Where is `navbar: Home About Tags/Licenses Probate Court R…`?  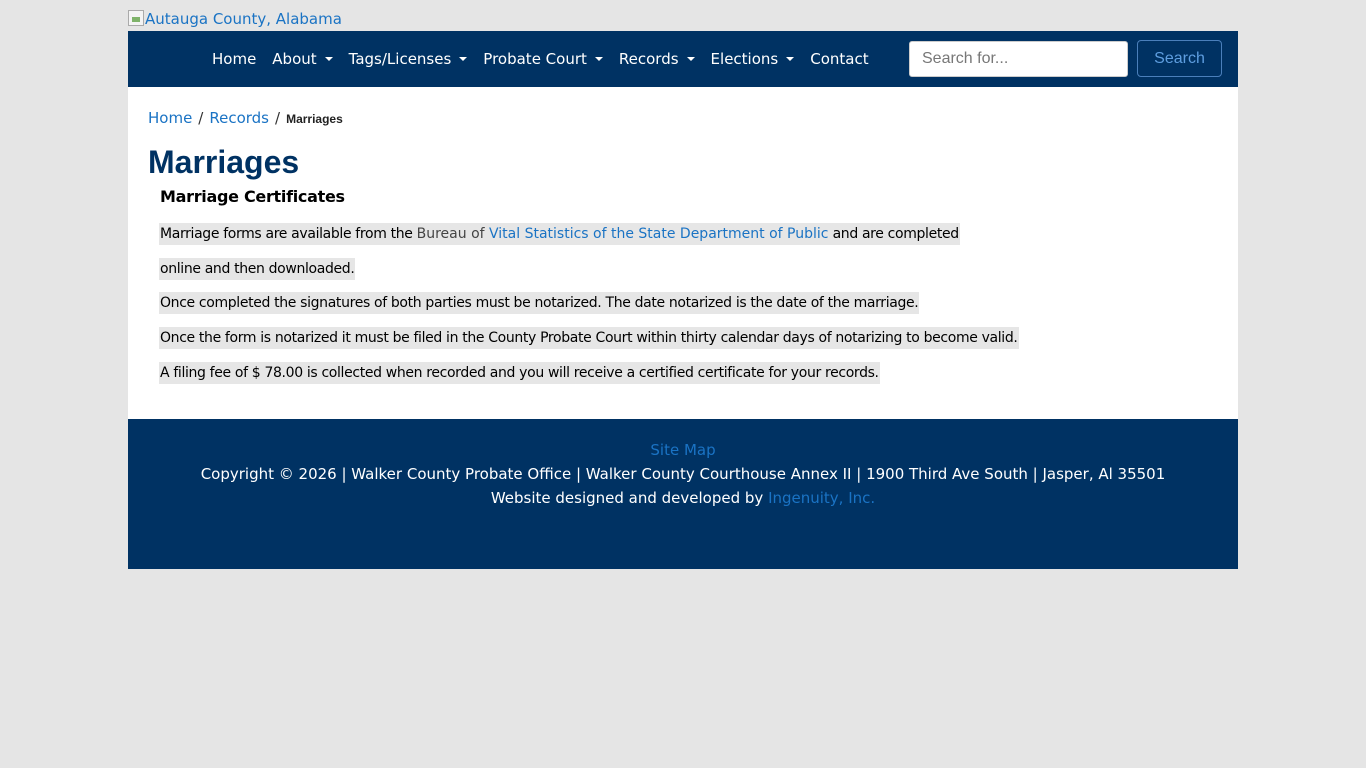 navbar: Home About Tags/Licenses Probate Court R… is located at coordinates (683, 59).